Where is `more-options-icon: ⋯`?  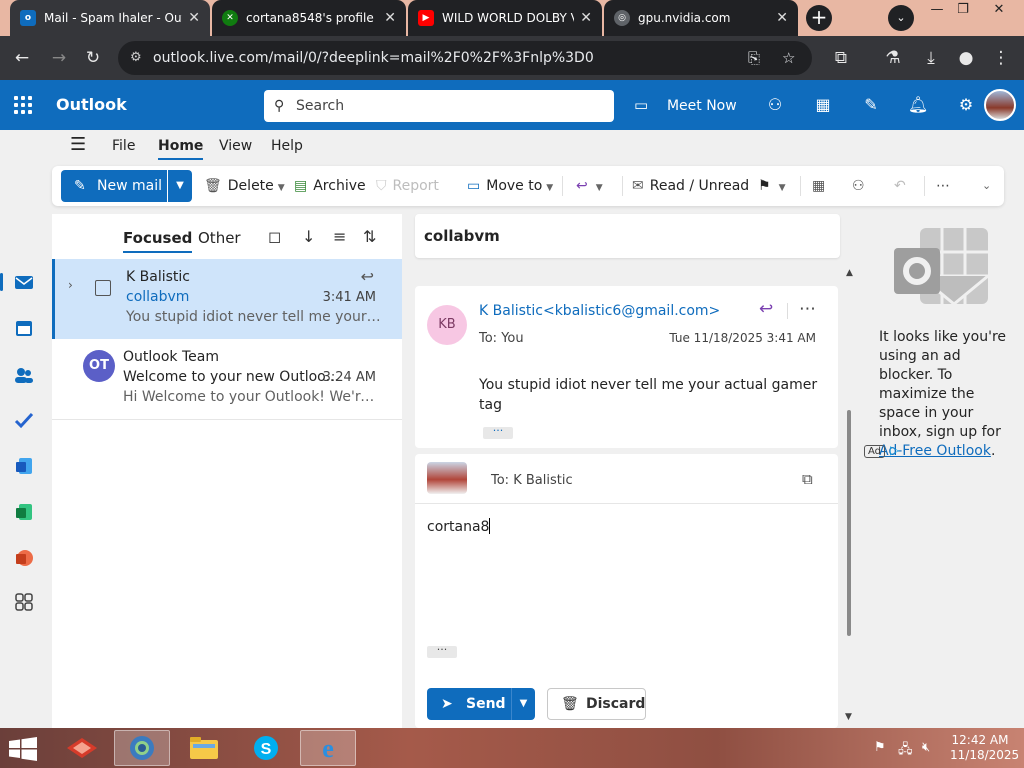
more-options-icon: ⋯ is located at coordinates (943, 186).